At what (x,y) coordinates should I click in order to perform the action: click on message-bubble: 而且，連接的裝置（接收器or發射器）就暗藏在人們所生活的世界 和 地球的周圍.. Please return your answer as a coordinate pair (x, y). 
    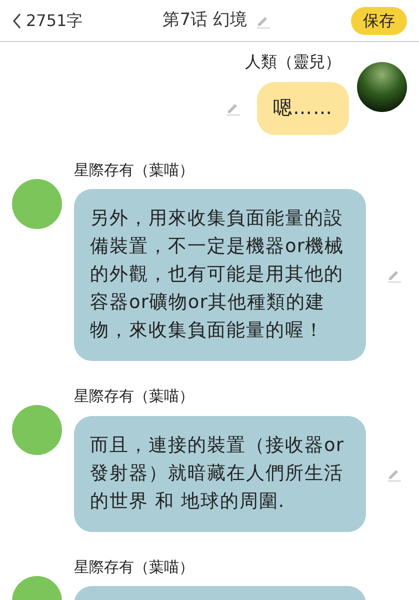
    Looking at the image, I should click on (220, 474).